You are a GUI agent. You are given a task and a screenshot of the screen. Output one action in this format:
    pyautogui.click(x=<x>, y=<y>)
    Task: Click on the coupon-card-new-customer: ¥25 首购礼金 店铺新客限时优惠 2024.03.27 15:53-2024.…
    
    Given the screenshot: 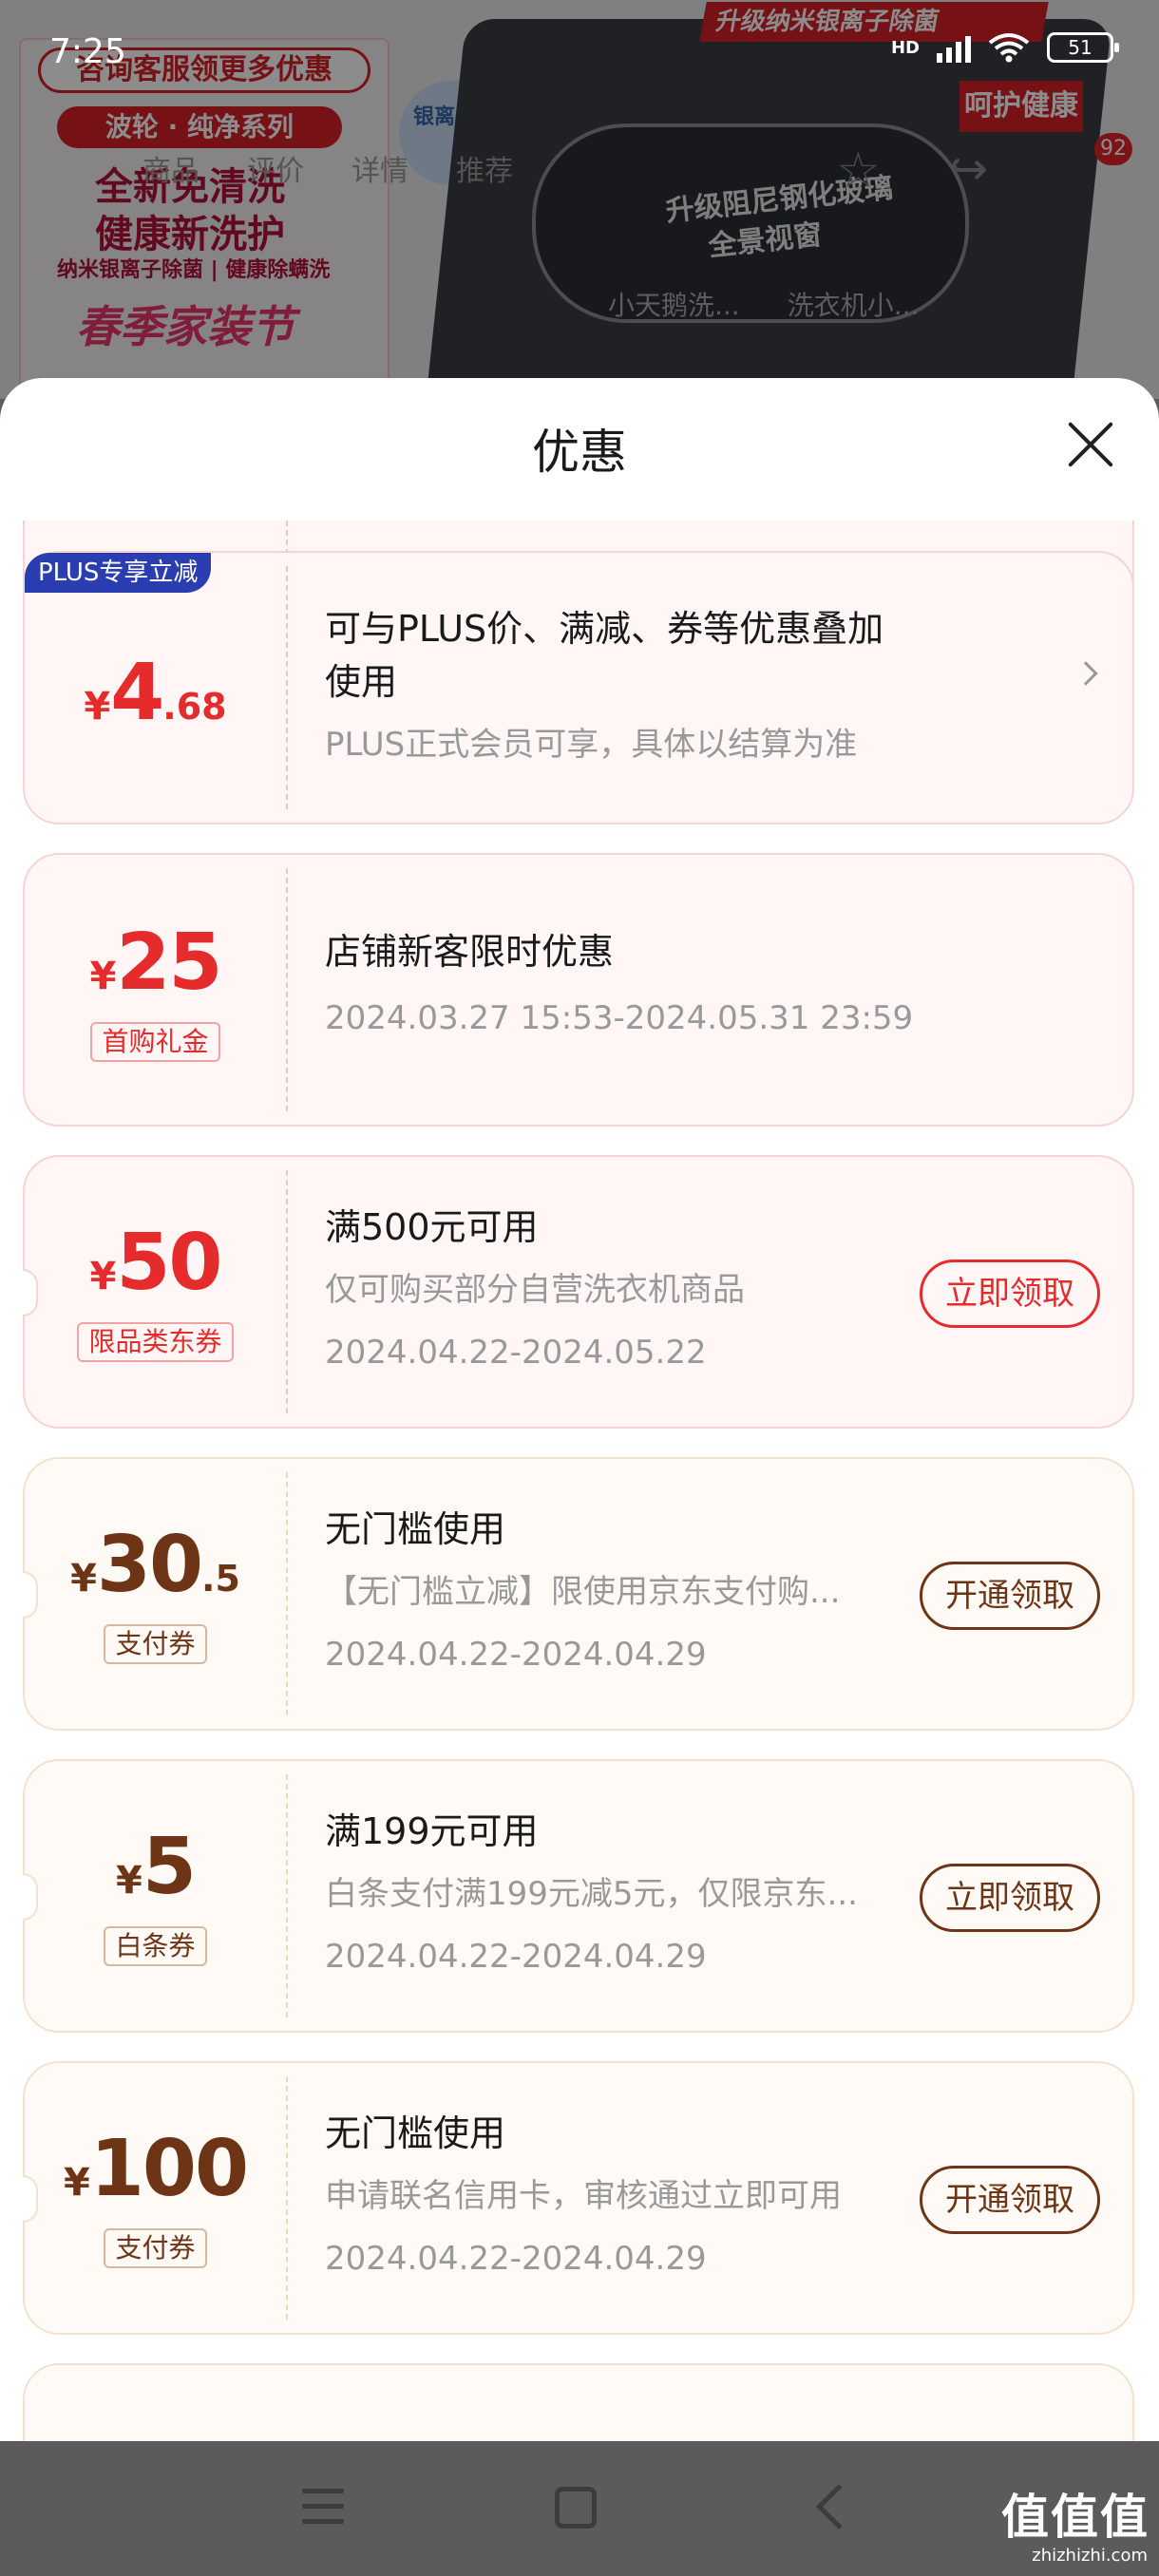 What is the action you would take?
    pyautogui.click(x=578, y=990)
    